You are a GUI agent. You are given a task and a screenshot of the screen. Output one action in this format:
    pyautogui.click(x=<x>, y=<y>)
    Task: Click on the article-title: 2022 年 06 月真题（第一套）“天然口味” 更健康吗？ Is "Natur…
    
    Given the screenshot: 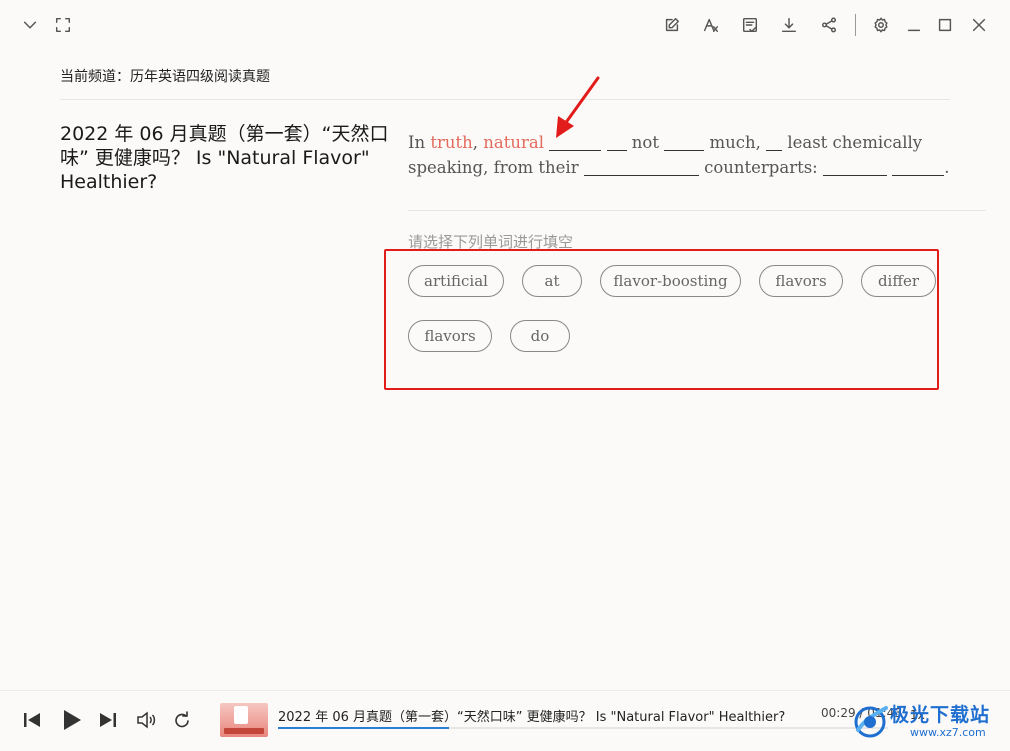 What is the action you would take?
    pyautogui.click(x=224, y=158)
    